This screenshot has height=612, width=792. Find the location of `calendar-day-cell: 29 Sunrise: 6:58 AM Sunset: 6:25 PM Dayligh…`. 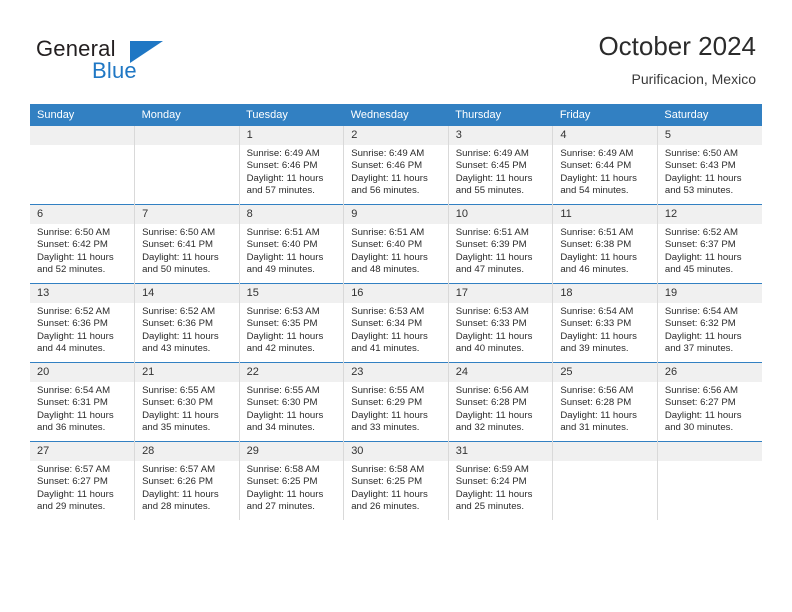

calendar-day-cell: 29 Sunrise: 6:58 AM Sunset: 6:25 PM Dayligh… is located at coordinates (292, 480).